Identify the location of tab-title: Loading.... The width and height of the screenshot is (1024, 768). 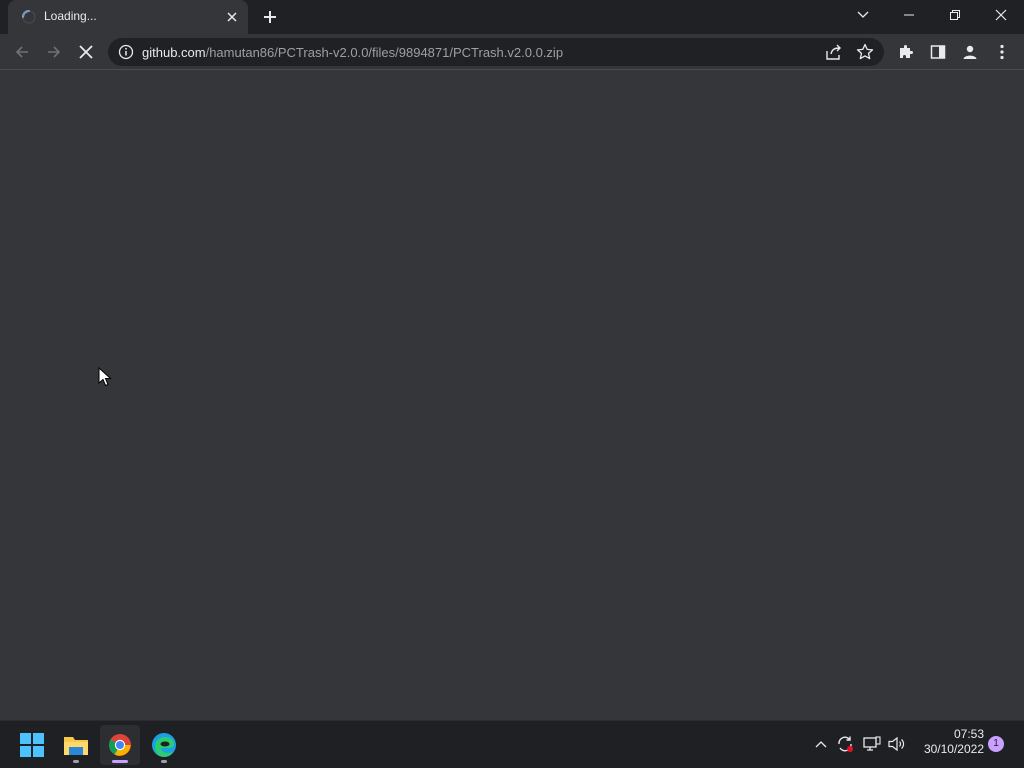
(70, 16).